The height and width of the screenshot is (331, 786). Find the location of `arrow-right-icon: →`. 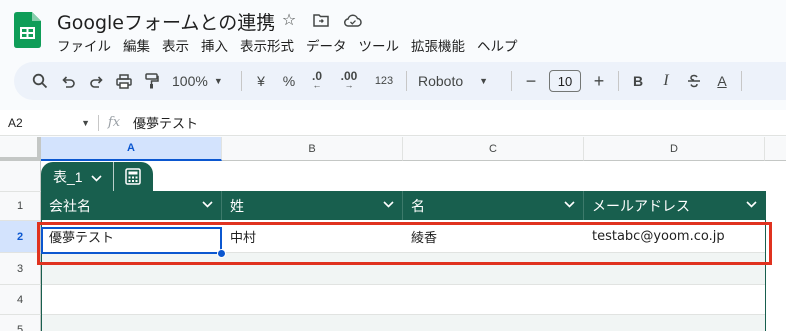

arrow-right-icon: → is located at coordinates (349, 85).